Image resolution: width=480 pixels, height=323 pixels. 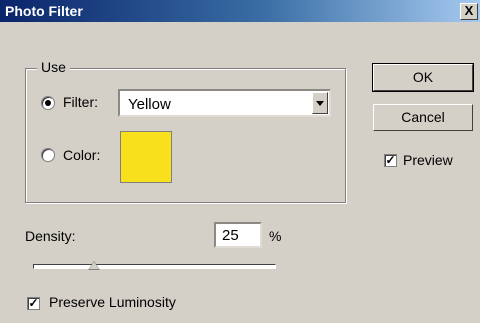 What do you see at coordinates (93, 265) in the screenshot?
I see `density-slider-thumb` at bounding box center [93, 265].